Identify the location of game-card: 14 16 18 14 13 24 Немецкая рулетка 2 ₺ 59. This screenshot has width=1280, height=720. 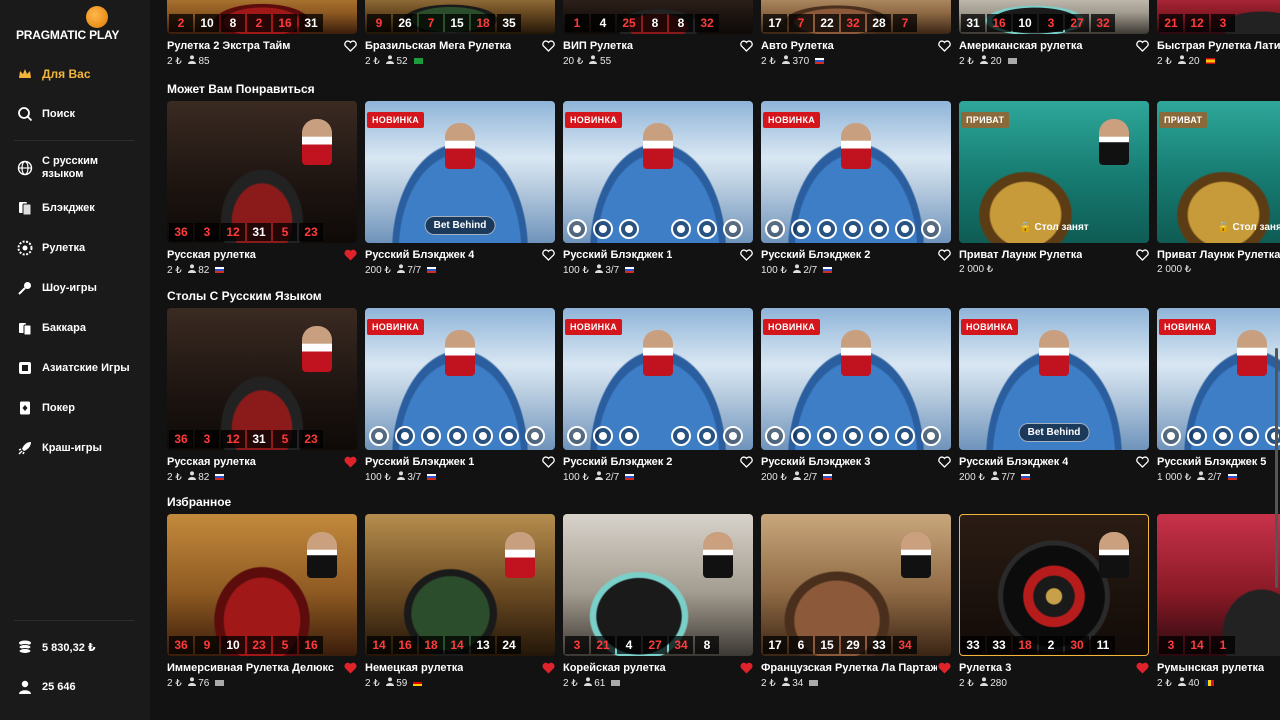
(460, 601).